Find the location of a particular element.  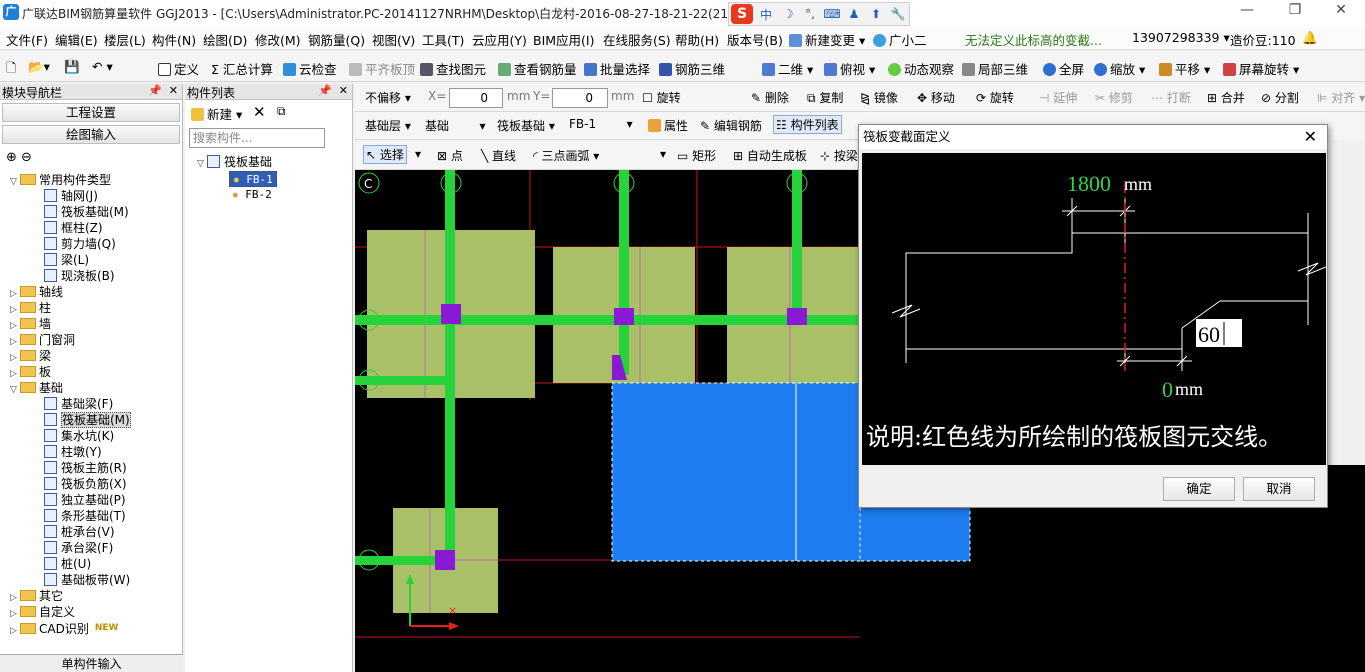

tree-item: 独立基础(P) is located at coordinates (85, 500).